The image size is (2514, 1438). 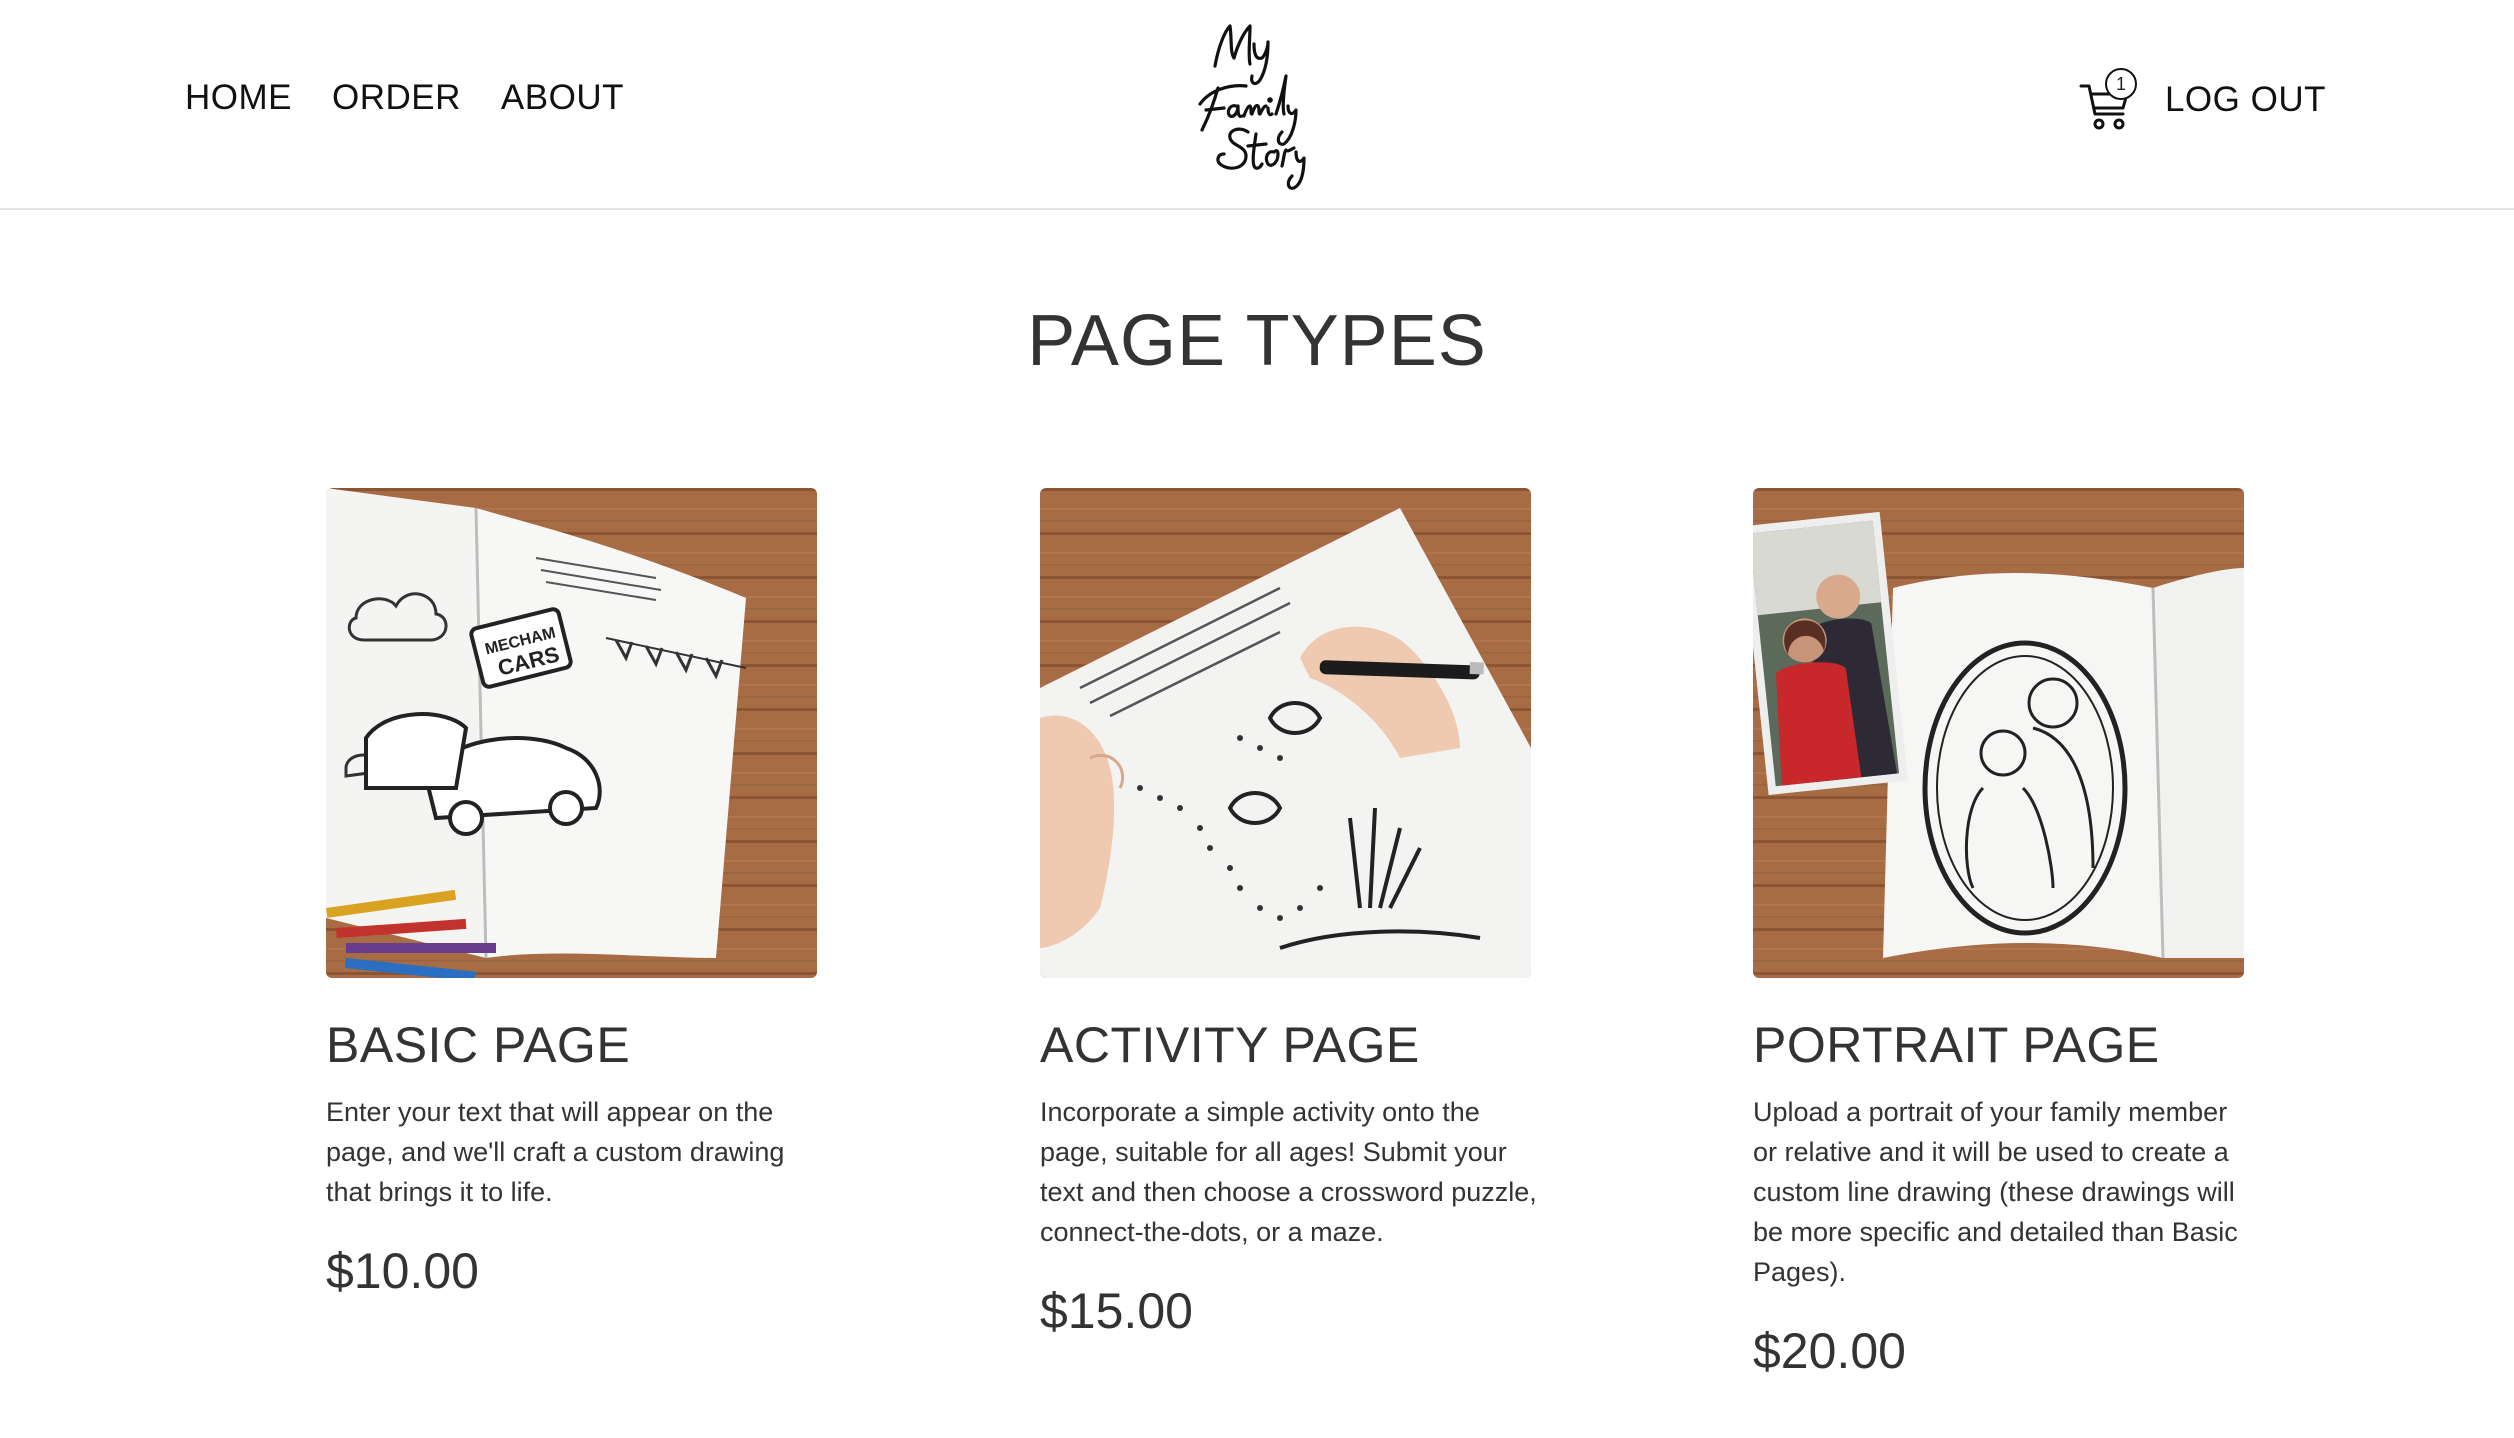 What do you see at coordinates (1829, 1351) in the screenshot?
I see `card-price: $20.00` at bounding box center [1829, 1351].